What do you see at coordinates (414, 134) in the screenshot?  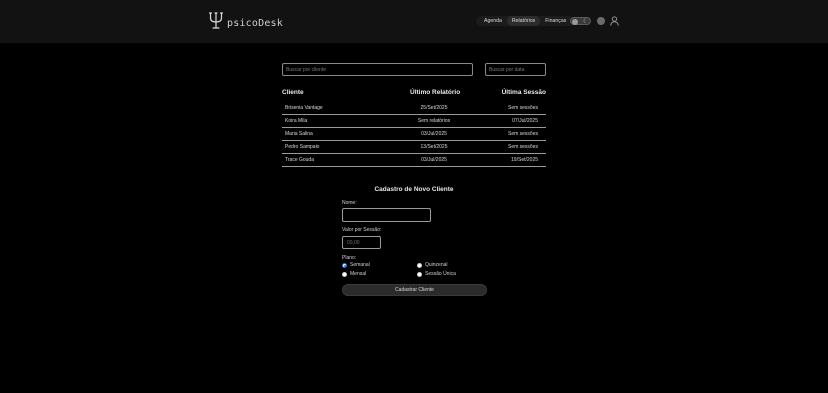 I see `table-row: Maria Salina 03/Jul/2025 Sem sessões` at bounding box center [414, 134].